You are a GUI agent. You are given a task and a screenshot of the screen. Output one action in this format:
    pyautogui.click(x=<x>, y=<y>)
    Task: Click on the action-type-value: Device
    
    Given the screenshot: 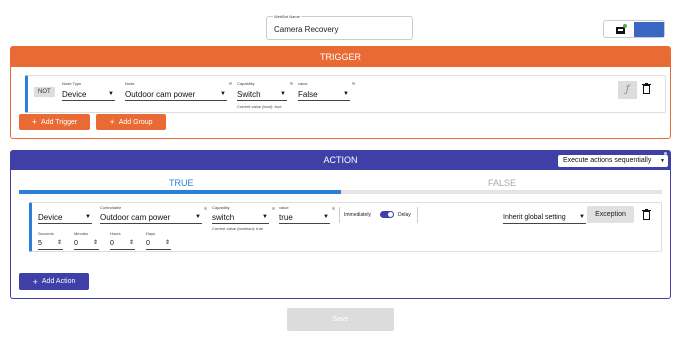 What is the action you would take?
    pyautogui.click(x=50, y=217)
    